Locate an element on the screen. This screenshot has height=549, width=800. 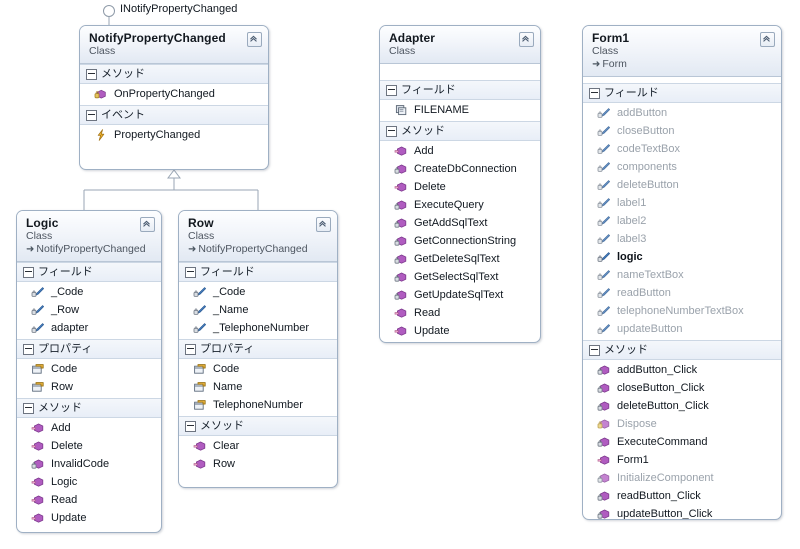
member-row: _Row is located at coordinates (89, 310).